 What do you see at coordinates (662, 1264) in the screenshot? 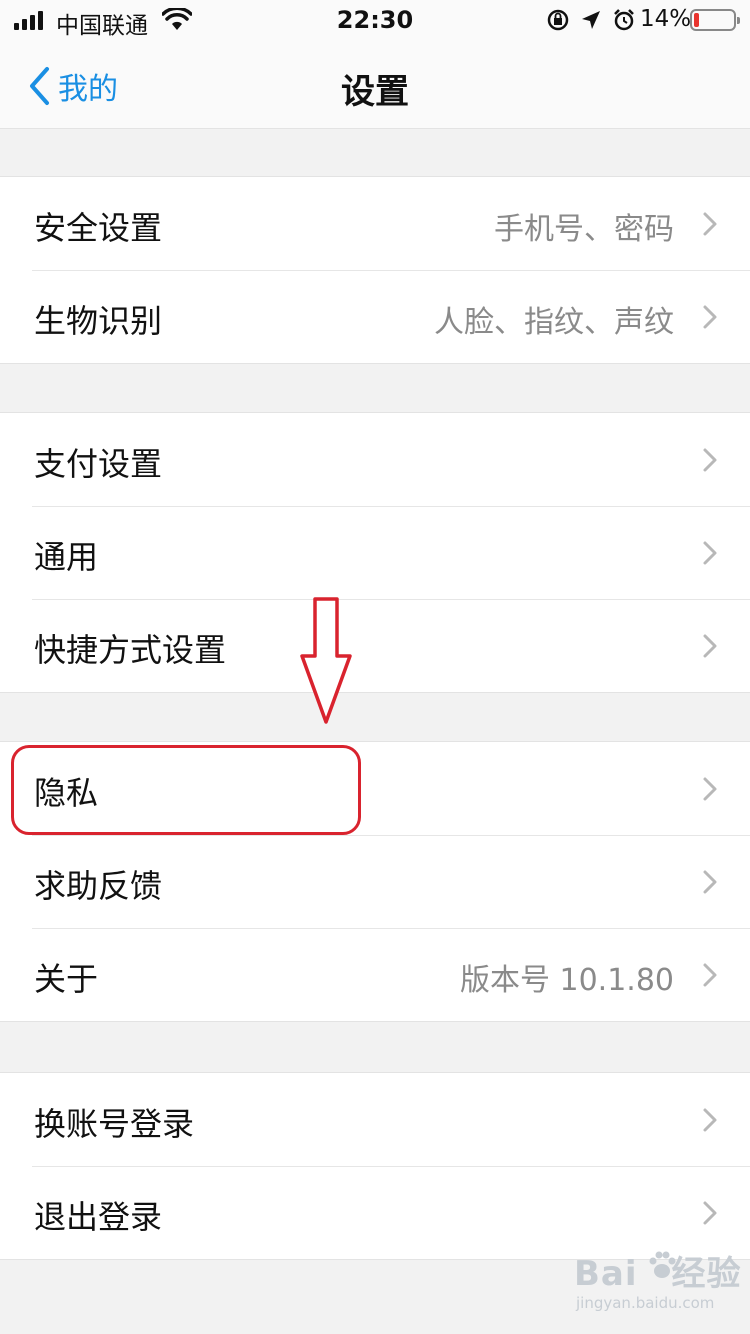
I see `paw-logo-icon` at bounding box center [662, 1264].